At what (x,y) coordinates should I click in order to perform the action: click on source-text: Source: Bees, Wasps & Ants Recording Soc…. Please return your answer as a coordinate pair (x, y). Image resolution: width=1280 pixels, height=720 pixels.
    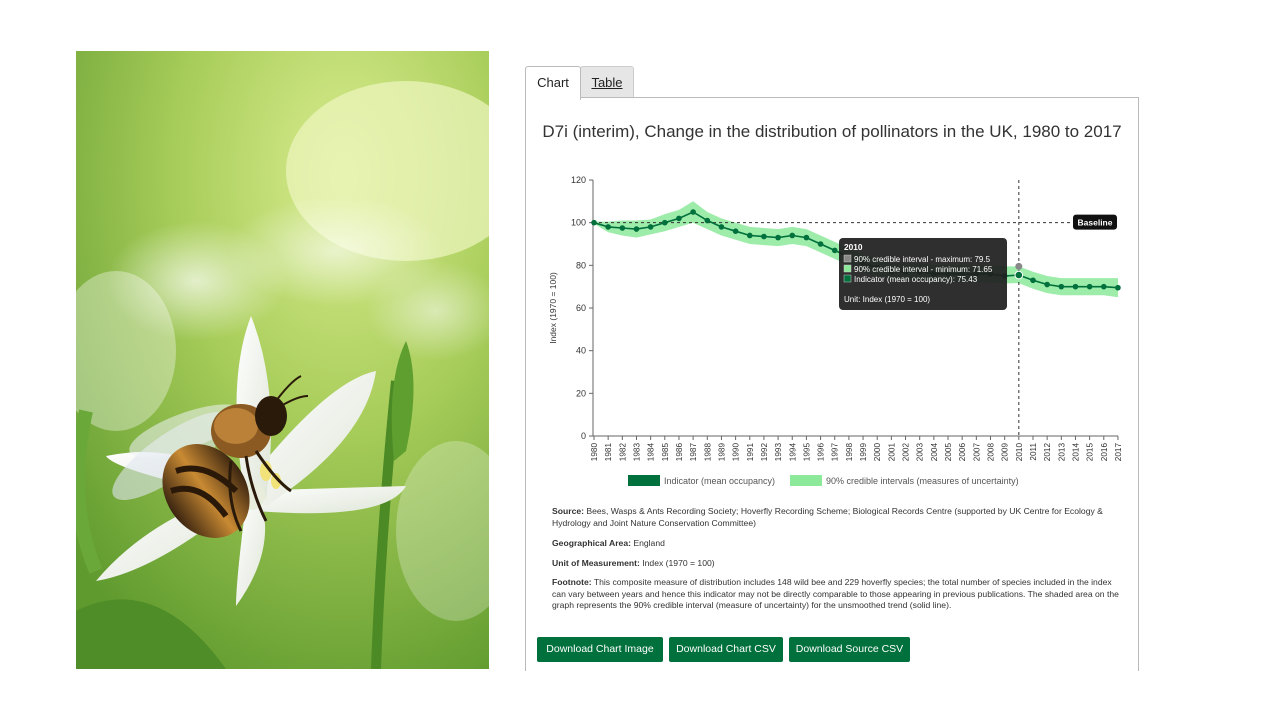
    Looking at the image, I should click on (838, 517).